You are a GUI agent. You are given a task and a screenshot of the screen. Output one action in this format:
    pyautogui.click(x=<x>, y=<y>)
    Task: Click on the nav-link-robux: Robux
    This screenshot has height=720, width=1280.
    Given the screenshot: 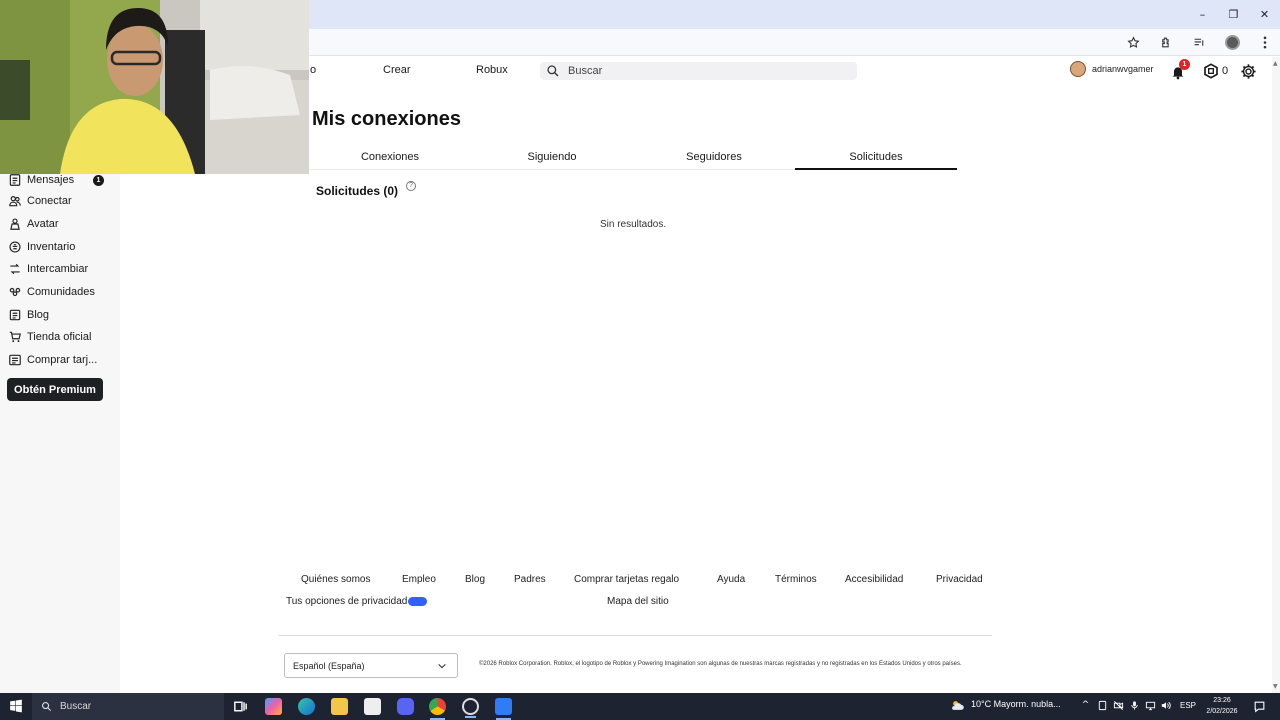 What is the action you would take?
    pyautogui.click(x=492, y=70)
    